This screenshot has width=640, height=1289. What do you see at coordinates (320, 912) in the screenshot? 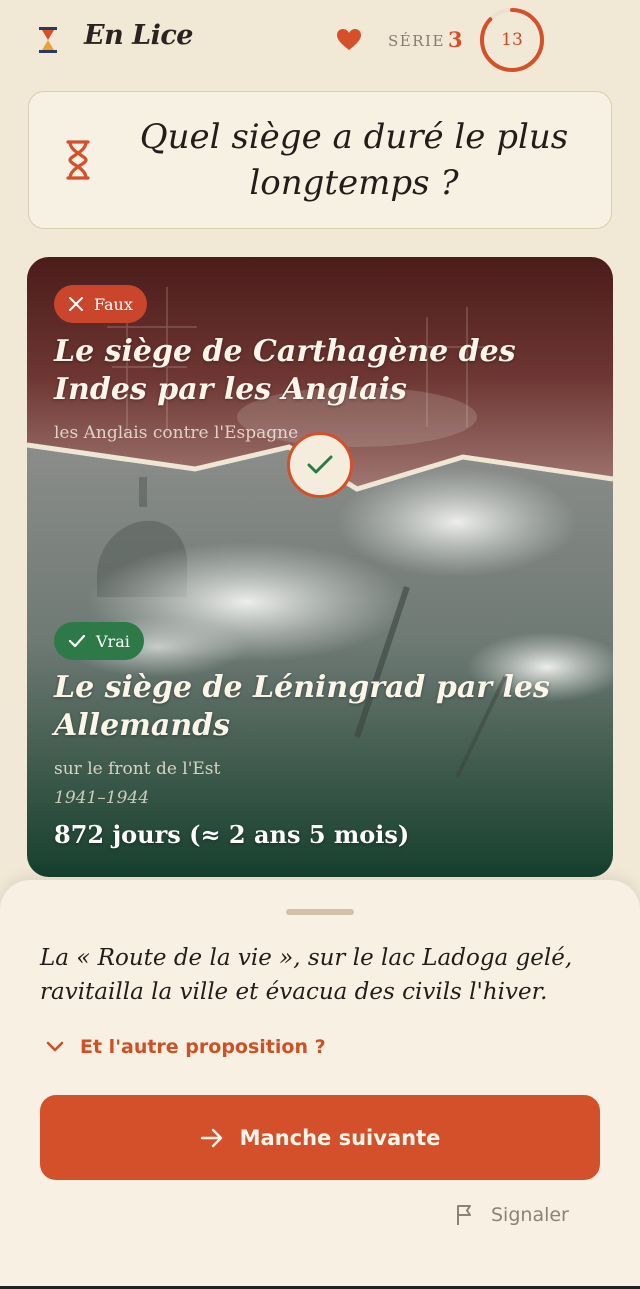
I see `sheet-drag-handle` at bounding box center [320, 912].